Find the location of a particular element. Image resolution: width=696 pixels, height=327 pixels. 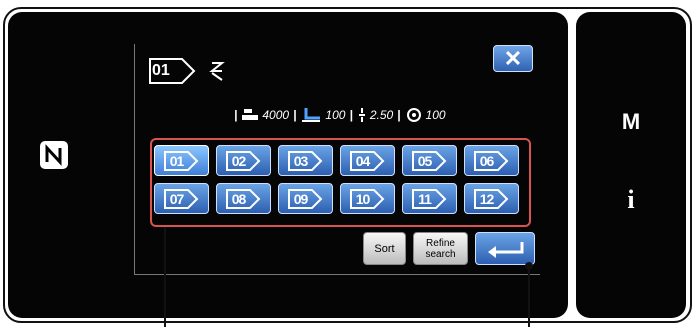

pitch-icon is located at coordinates (361, 115).